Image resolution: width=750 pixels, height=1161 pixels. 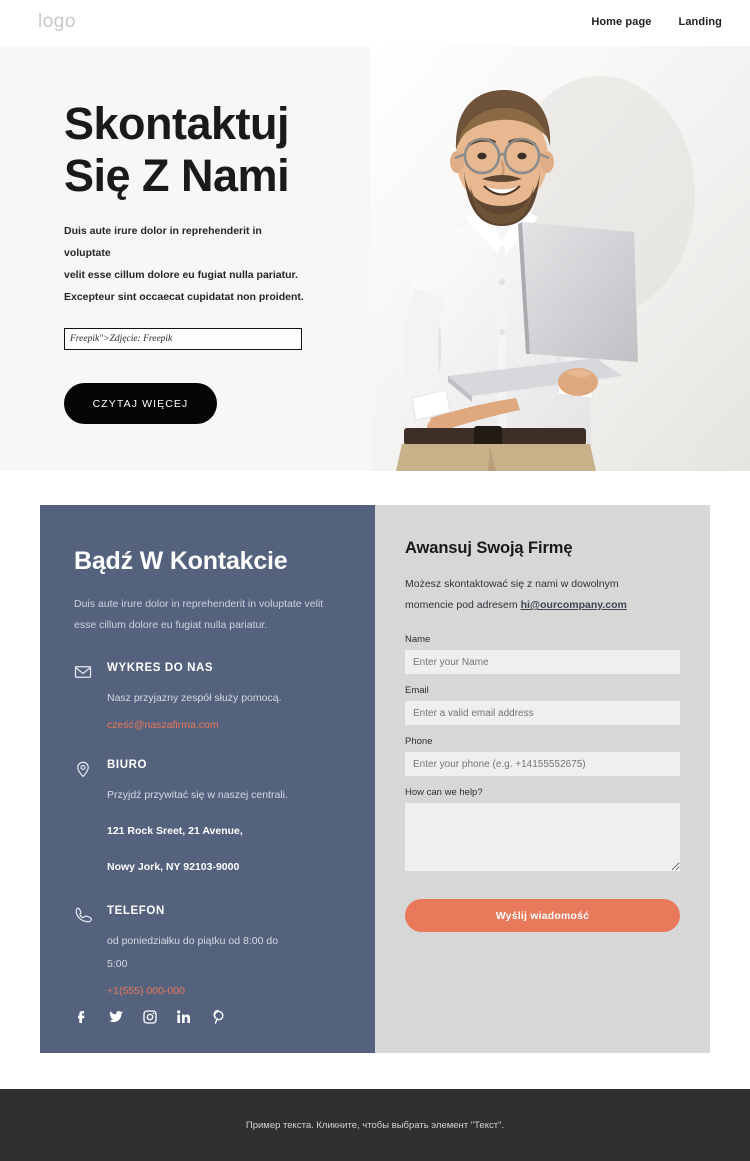 What do you see at coordinates (117, 964) in the screenshot?
I see `hours-line-2: 5:00` at bounding box center [117, 964].